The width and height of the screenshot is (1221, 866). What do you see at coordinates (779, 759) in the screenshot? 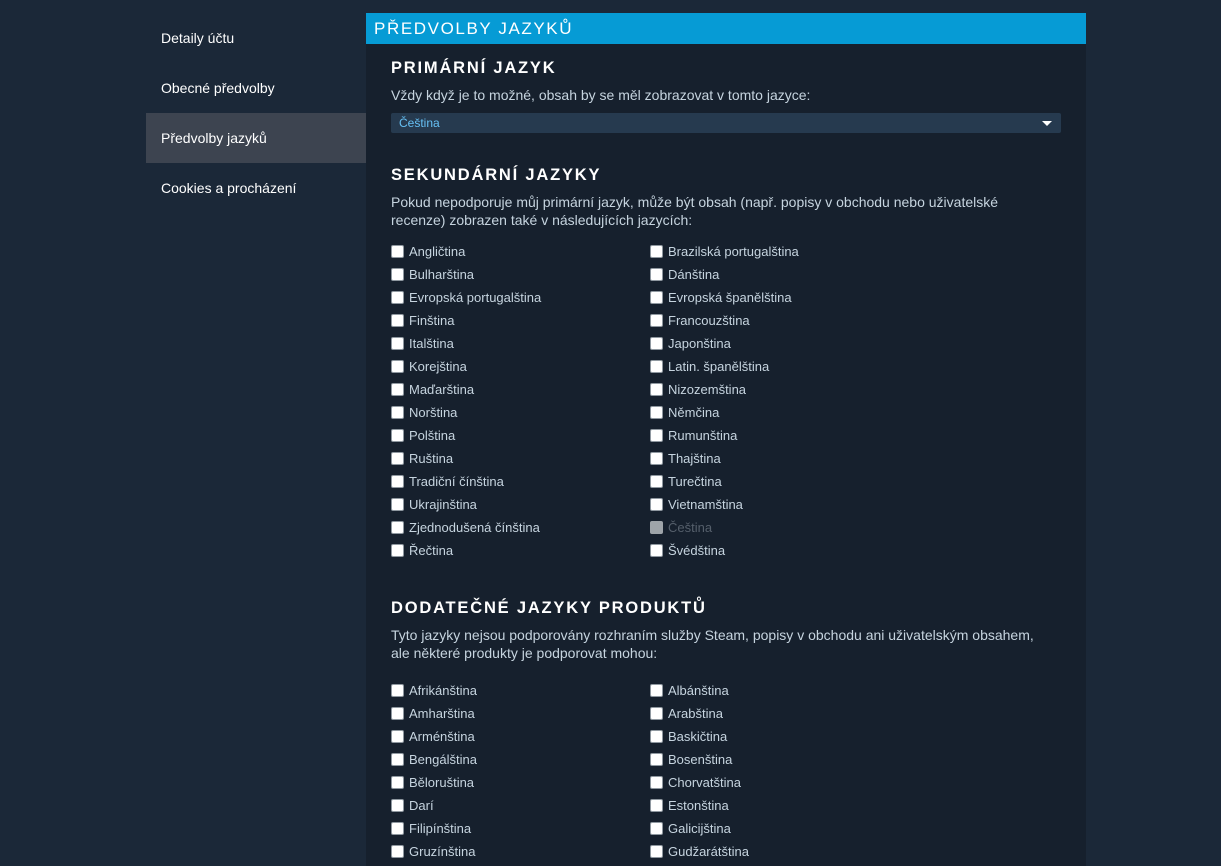
I see `additional-language-option: Bosenština` at bounding box center [779, 759].